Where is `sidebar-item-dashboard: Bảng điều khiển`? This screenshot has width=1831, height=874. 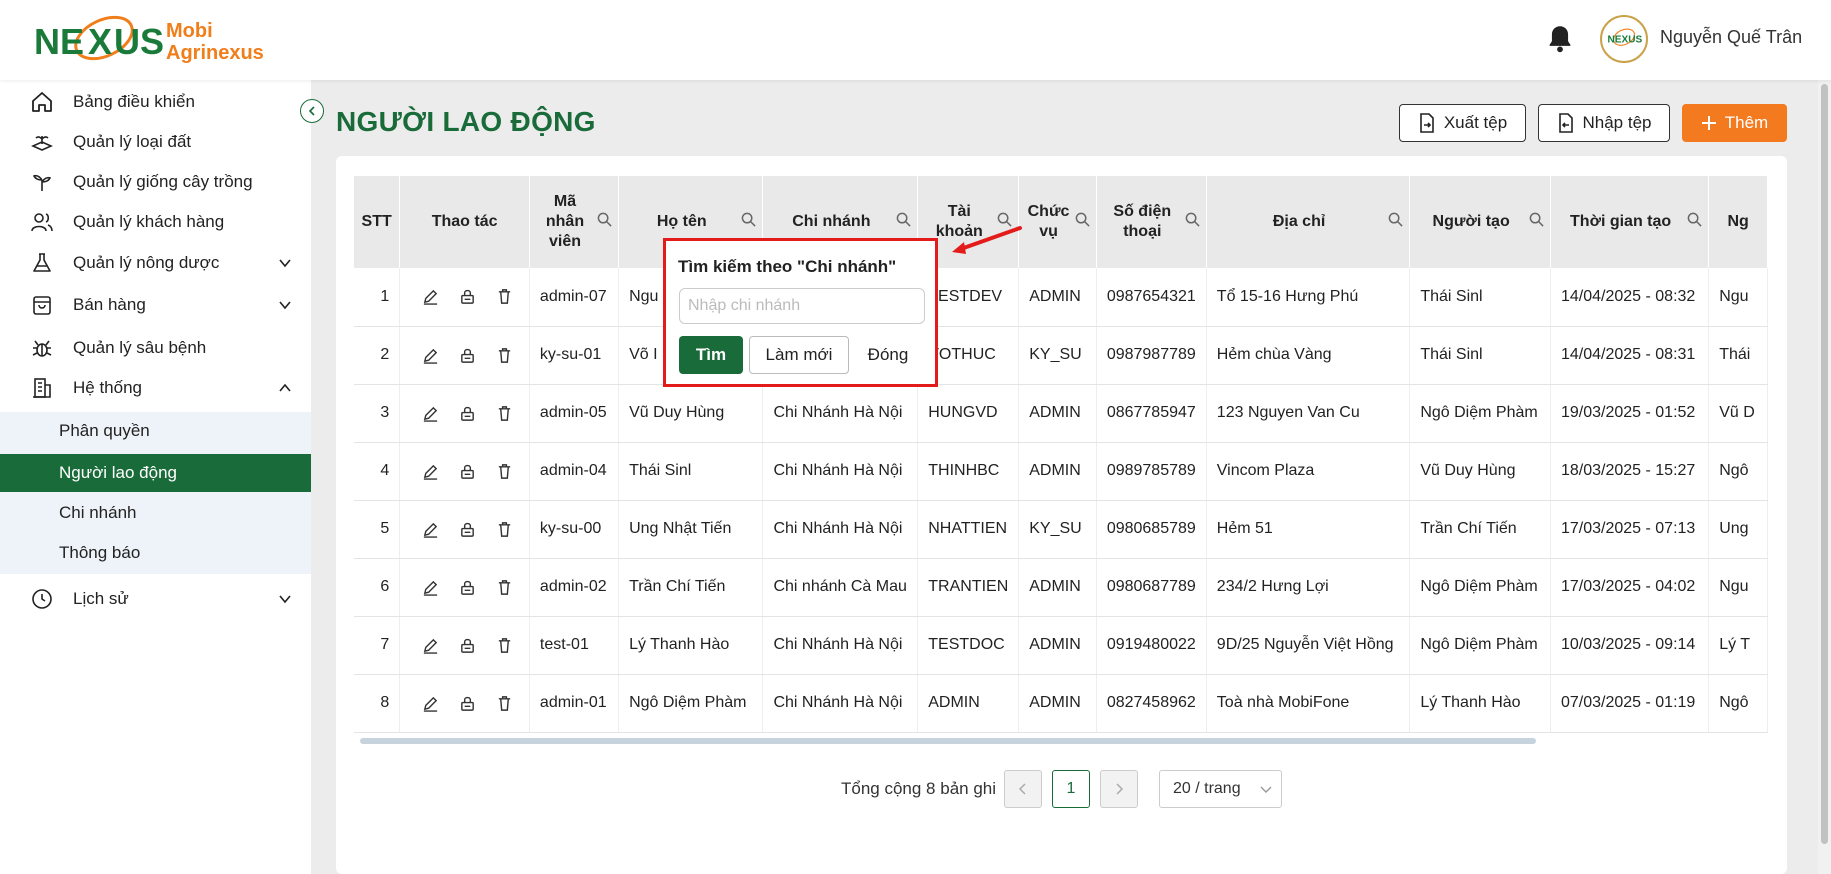
sidebar-item-dashboard: Bảng điều khiển is located at coordinates (155, 102).